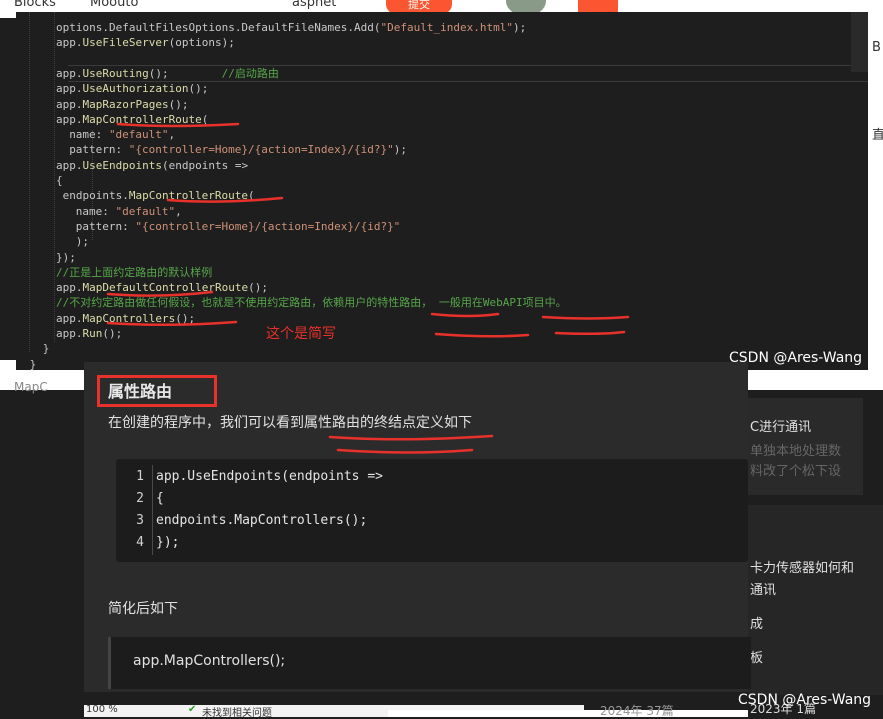 This screenshot has width=883, height=719. What do you see at coordinates (140, 391) in the screenshot?
I see `section-heading: 属性路由` at bounding box center [140, 391].